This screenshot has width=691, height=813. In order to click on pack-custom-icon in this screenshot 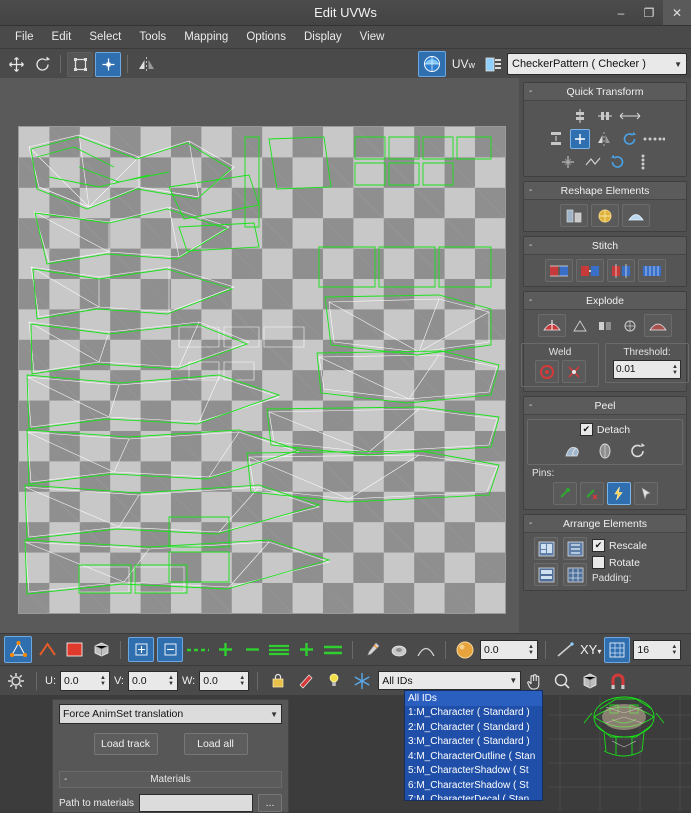, I will do `click(546, 574)`.